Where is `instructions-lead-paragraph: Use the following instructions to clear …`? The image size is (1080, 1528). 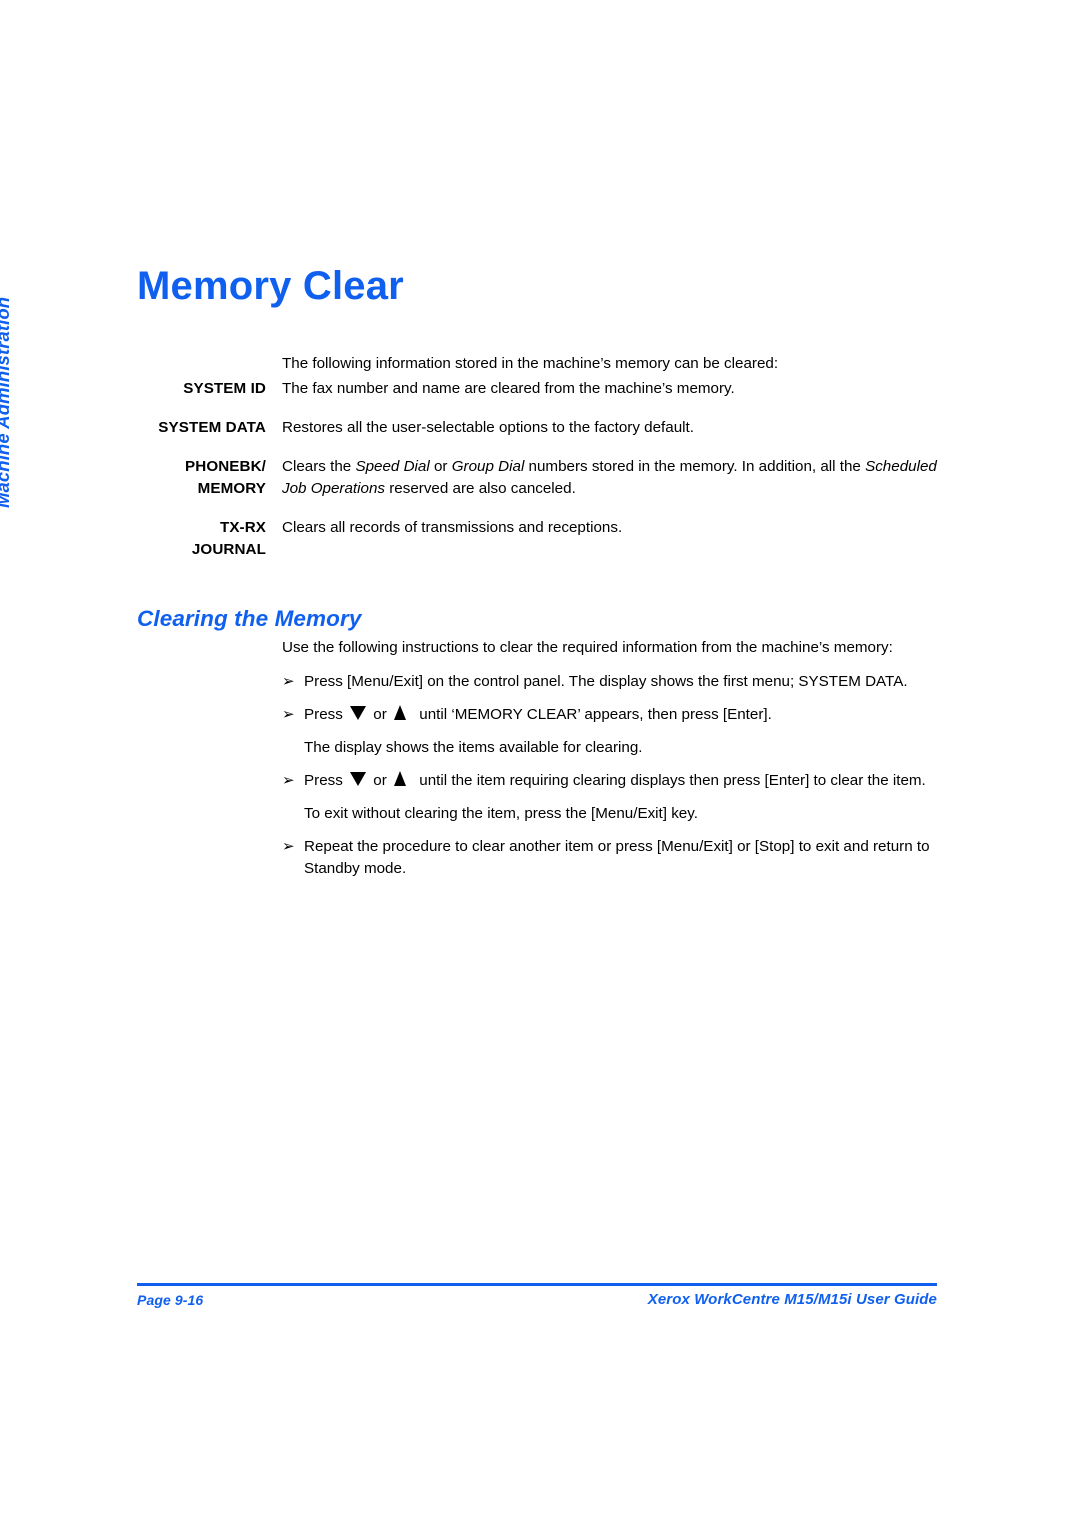 instructions-lead-paragraph: Use the following instructions to clear … is located at coordinates (587, 647).